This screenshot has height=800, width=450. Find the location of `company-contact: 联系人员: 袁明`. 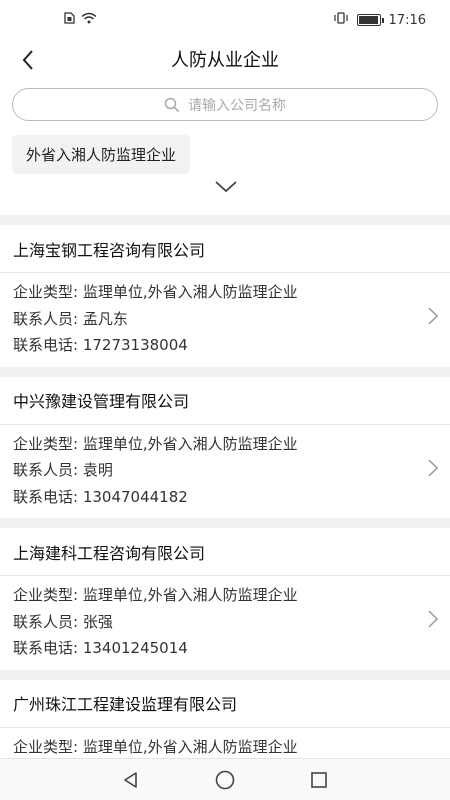

company-contact: 联系人员: 袁明 is located at coordinates (63, 470).